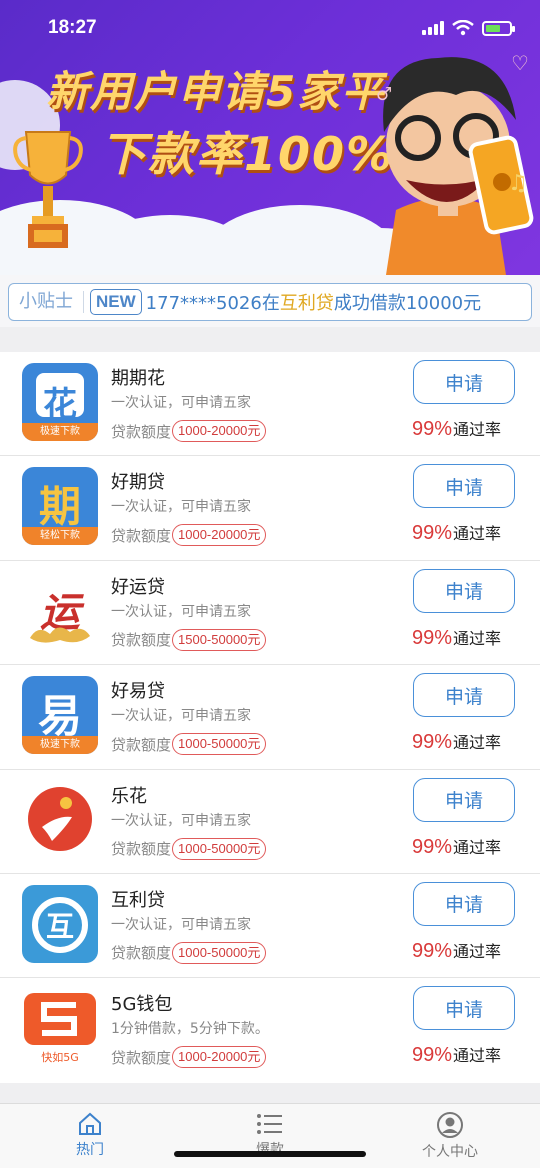  I want to click on list-item: 乐花 一次认证，可申请五家 贷款额度 1000-50000元 申请 99% 通过率, so click(270, 822).